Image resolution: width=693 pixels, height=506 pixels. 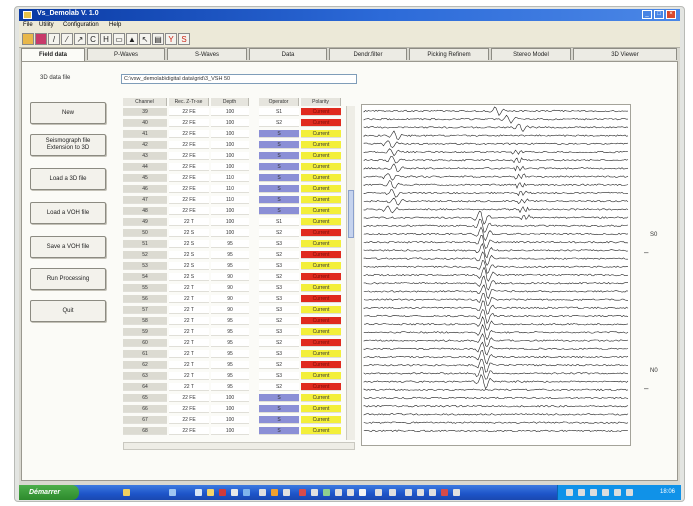 What do you see at coordinates (68, 213) in the screenshot?
I see `load-voh-file-button: Load a VOH file` at bounding box center [68, 213].